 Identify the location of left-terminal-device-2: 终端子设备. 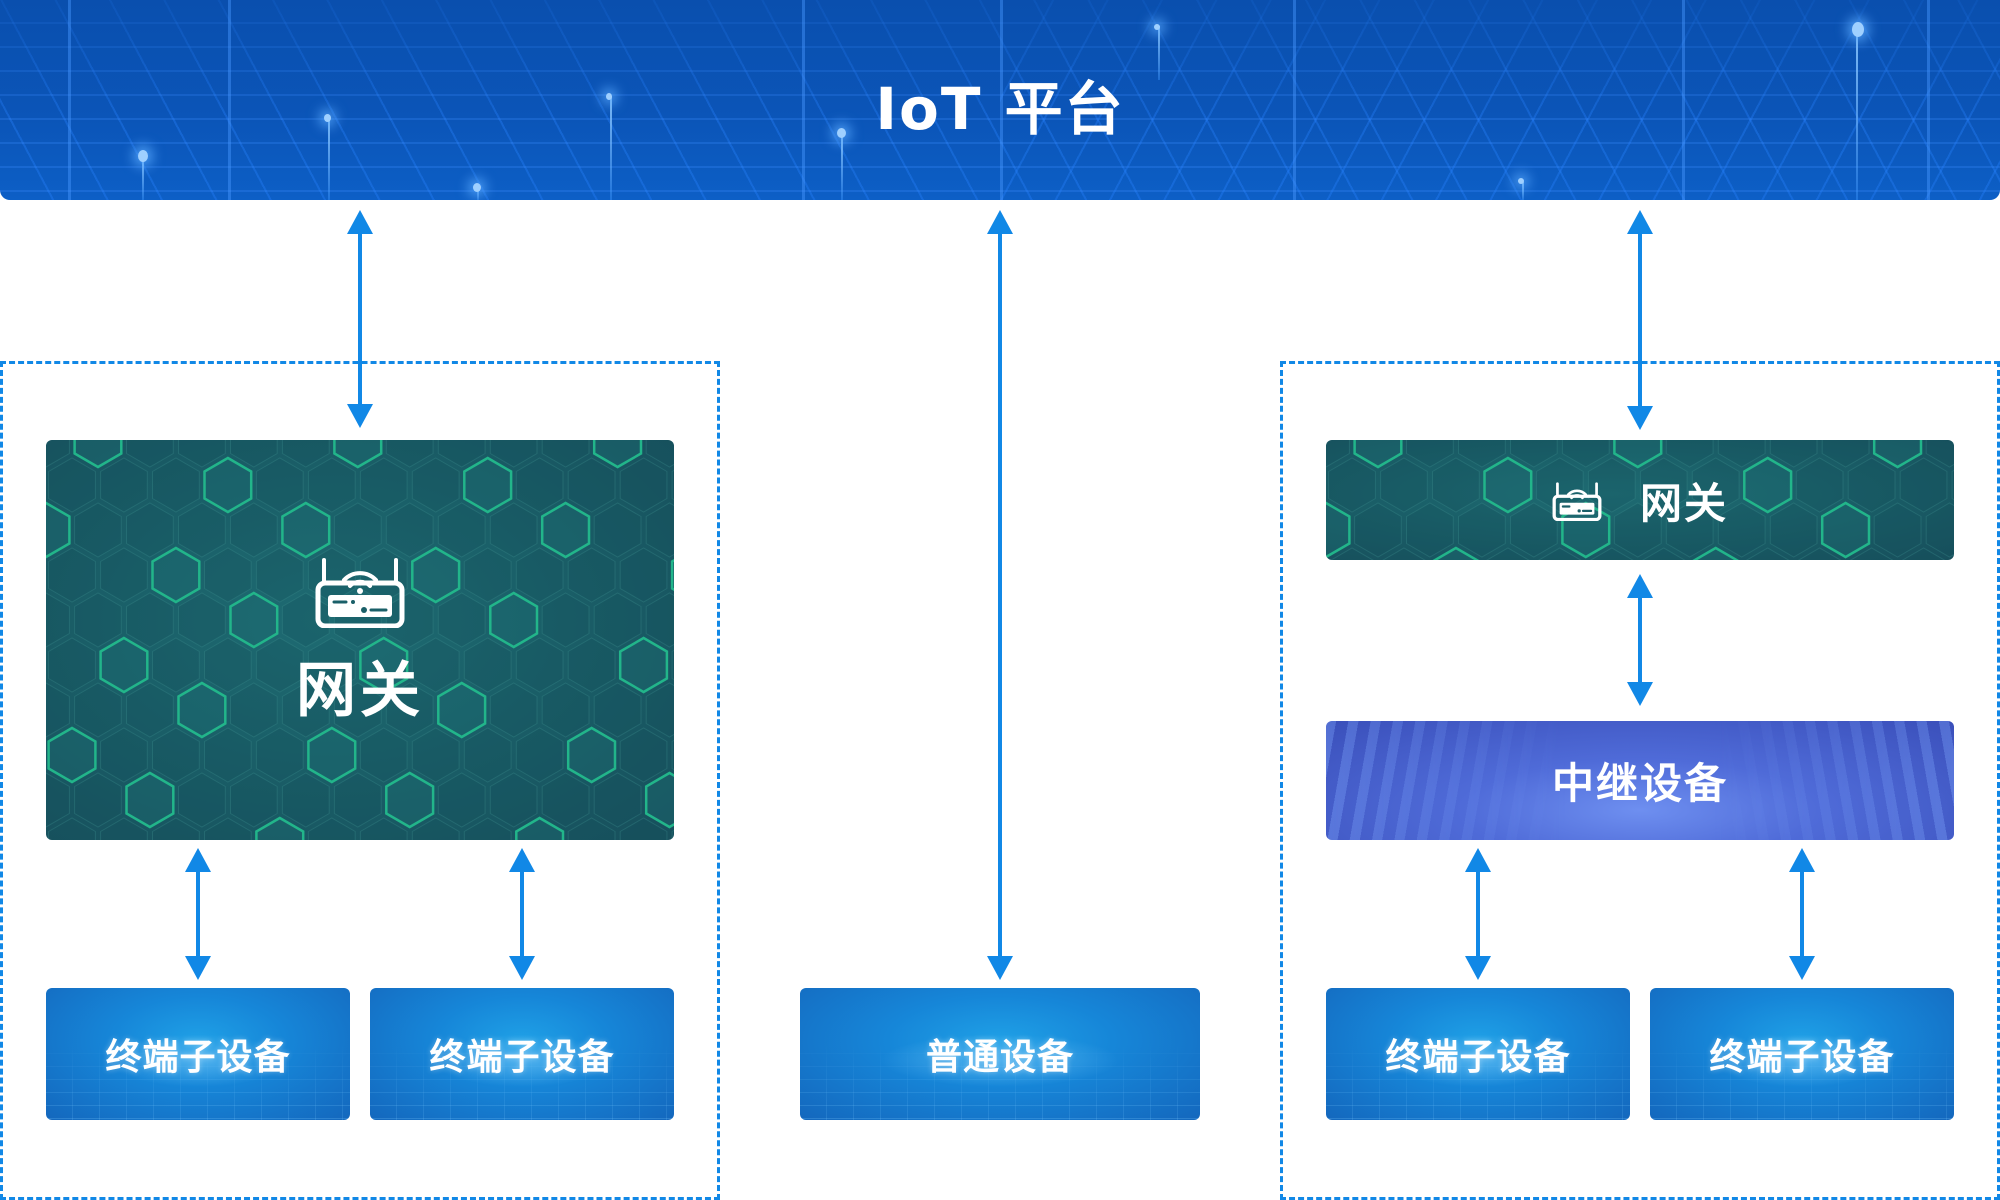
(522, 1054).